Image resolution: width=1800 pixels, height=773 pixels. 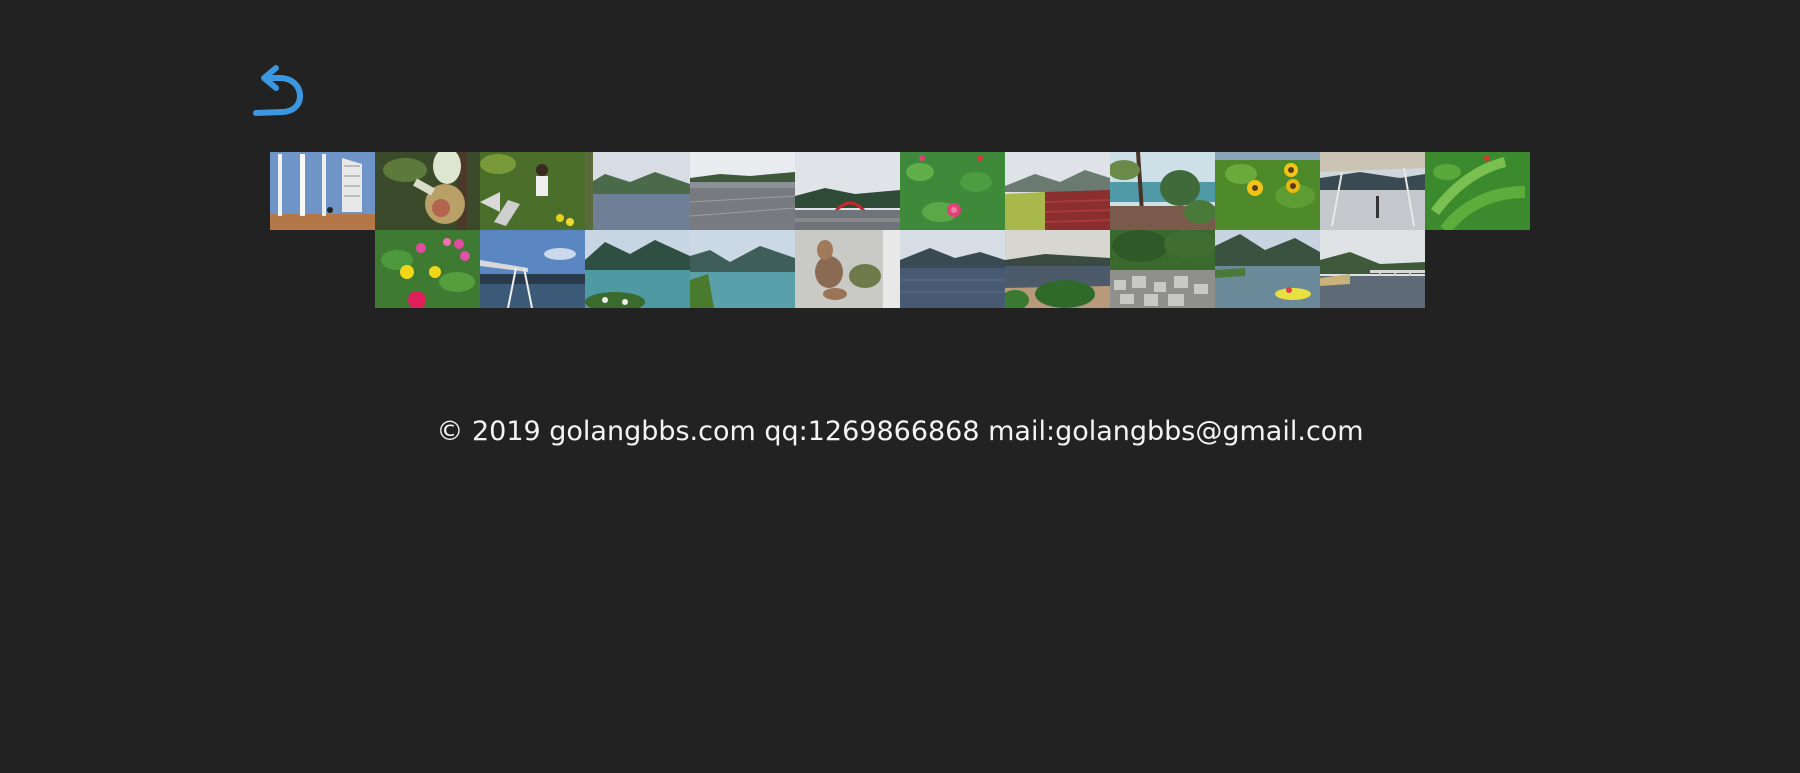 I want to click on photo-lake-trees, so click(x=1162, y=191).